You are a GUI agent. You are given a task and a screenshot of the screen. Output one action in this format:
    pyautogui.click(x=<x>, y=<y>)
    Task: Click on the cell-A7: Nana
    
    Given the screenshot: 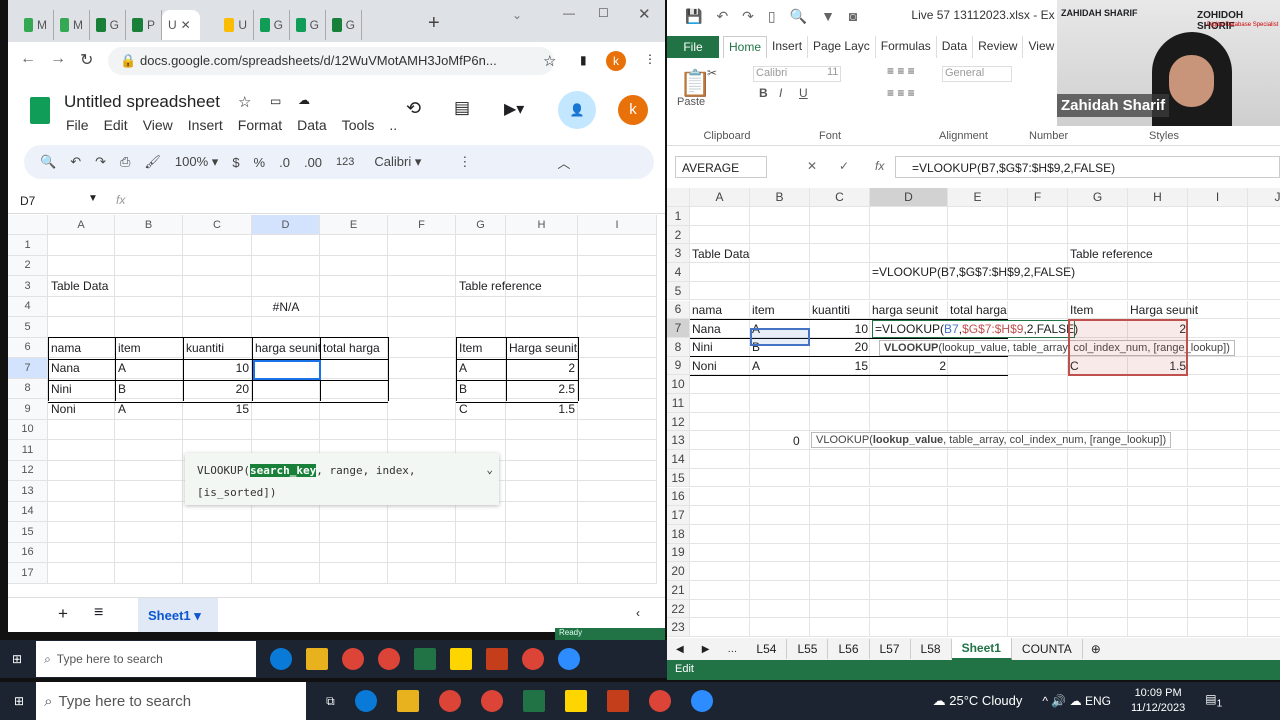 What is the action you would take?
    pyautogui.click(x=81, y=368)
    